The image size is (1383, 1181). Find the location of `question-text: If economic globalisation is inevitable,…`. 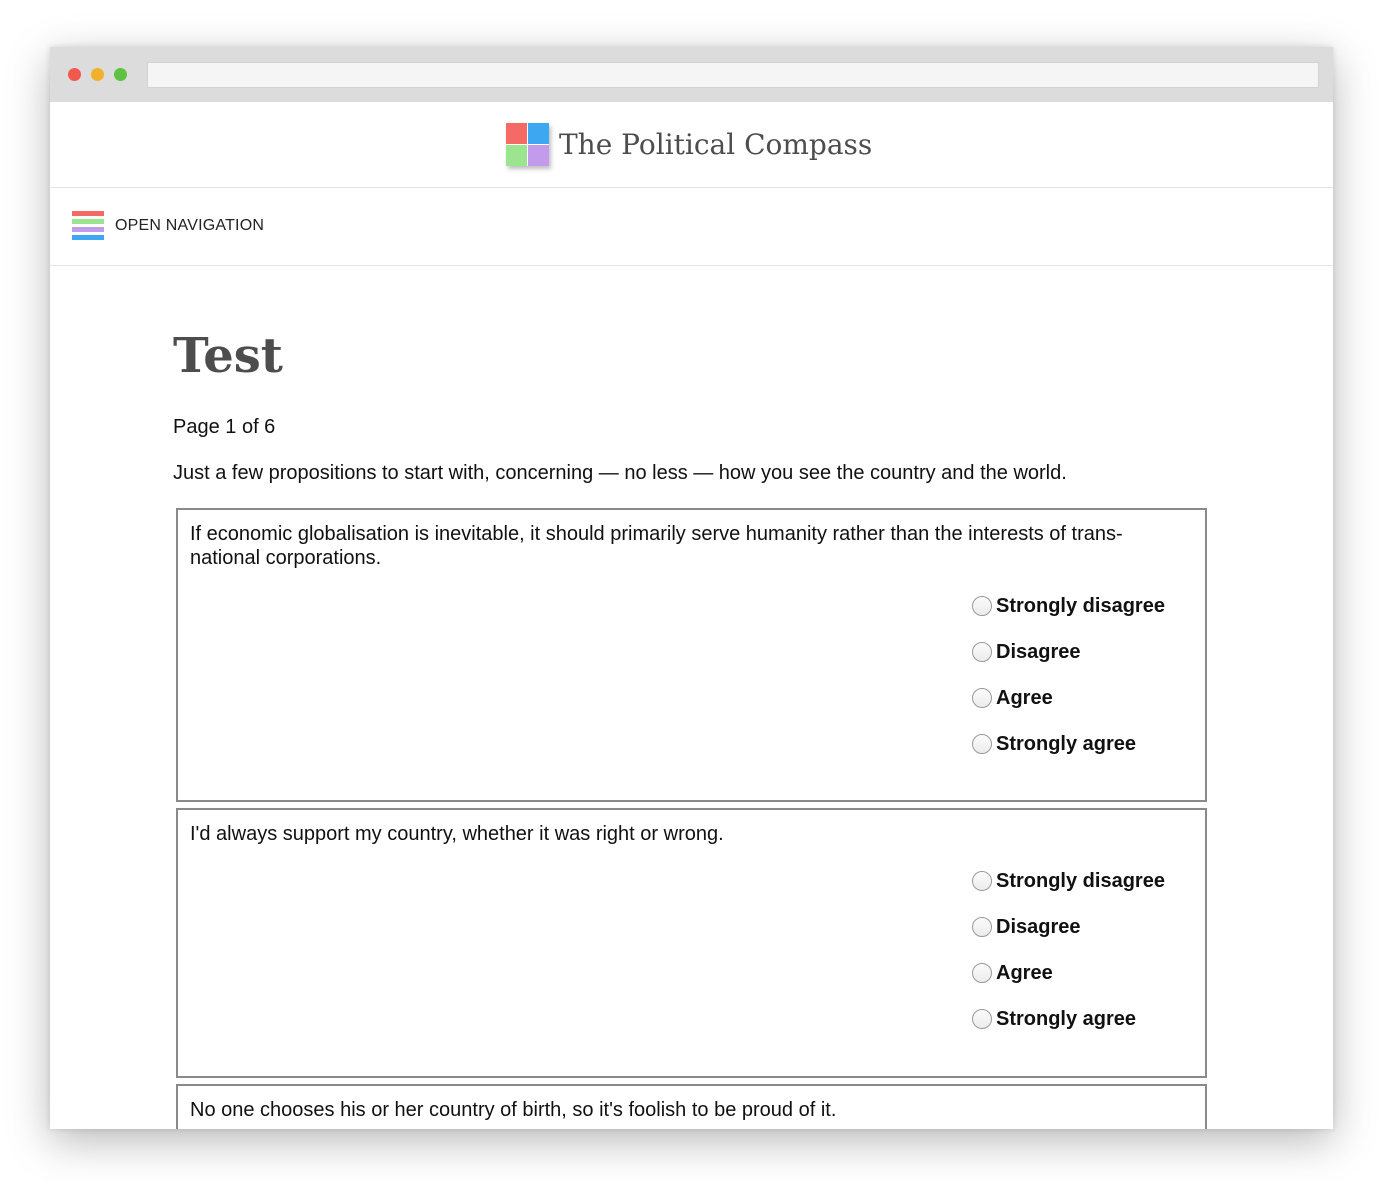

question-text: If economic globalisation is inevitable,… is located at coordinates (656, 546).